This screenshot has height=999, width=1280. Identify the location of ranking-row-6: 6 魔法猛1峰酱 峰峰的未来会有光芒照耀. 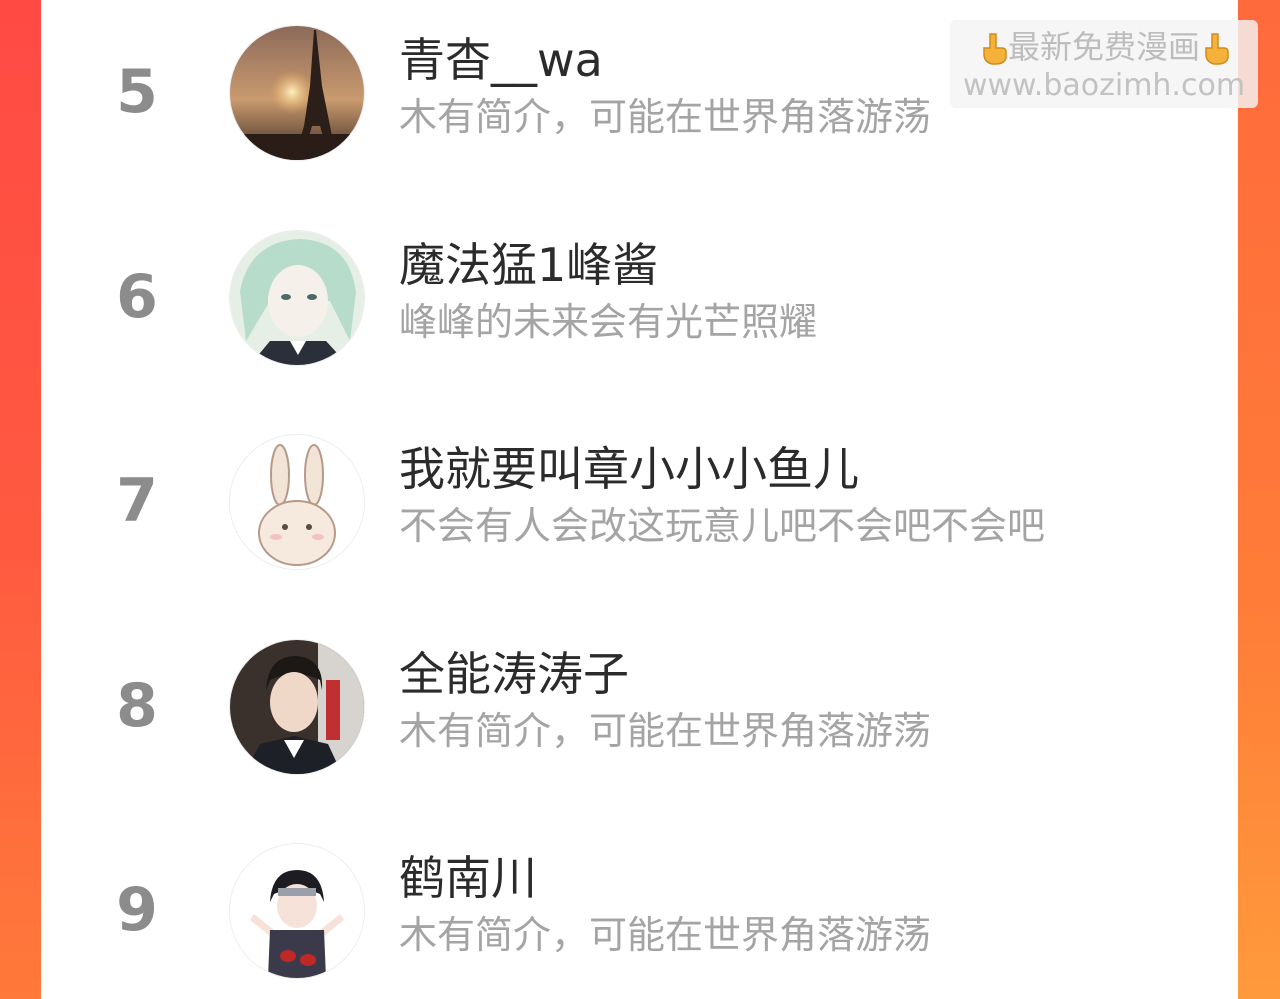
(639, 301).